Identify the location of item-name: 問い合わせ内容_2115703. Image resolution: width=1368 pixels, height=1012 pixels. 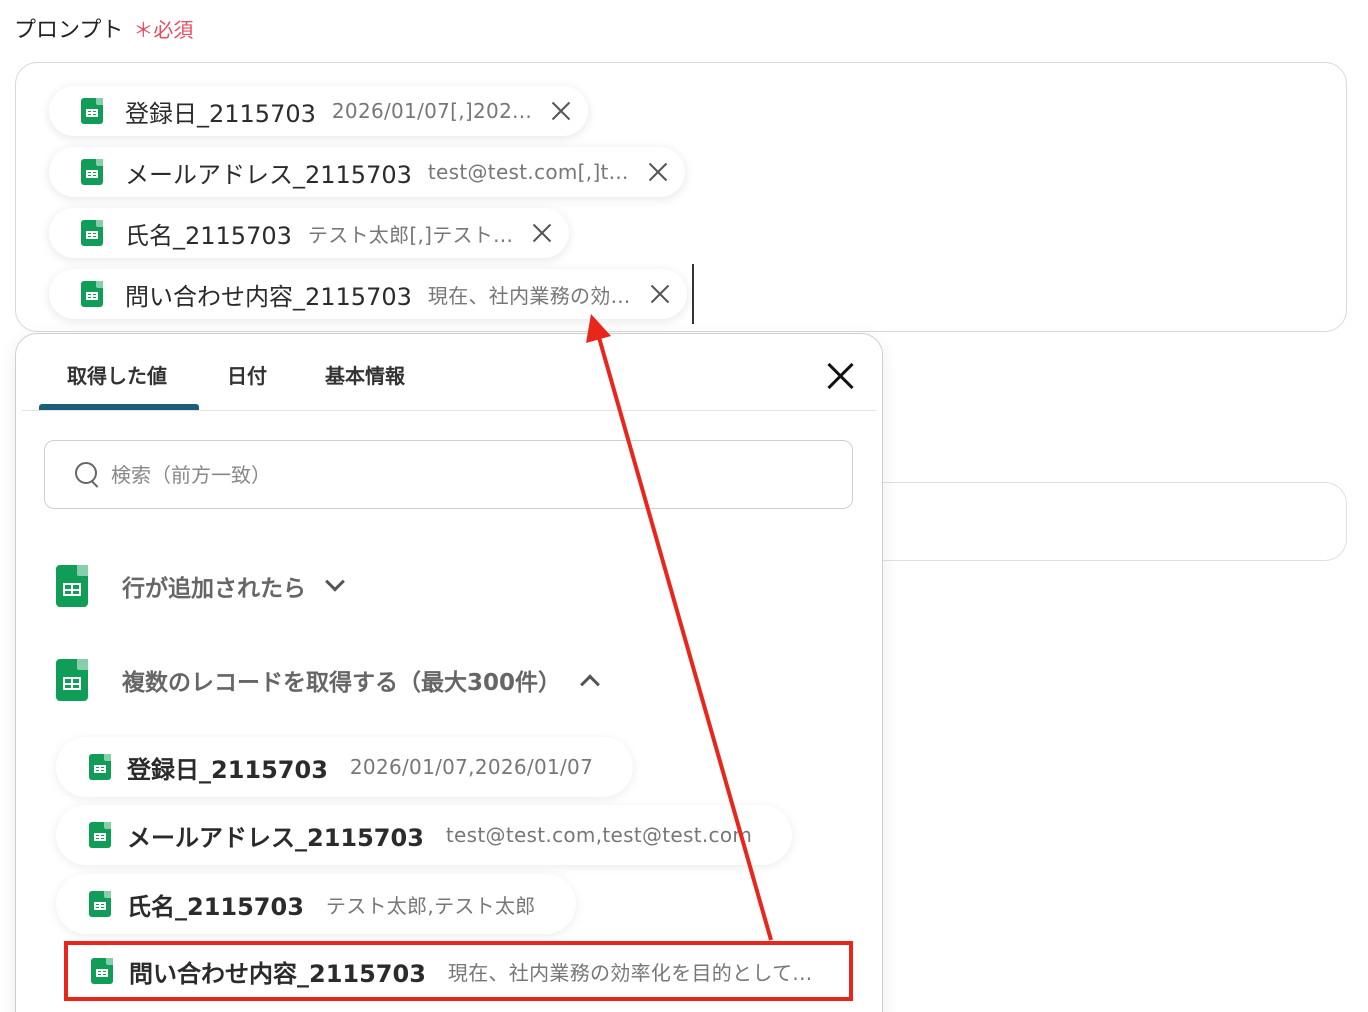
(277, 973).